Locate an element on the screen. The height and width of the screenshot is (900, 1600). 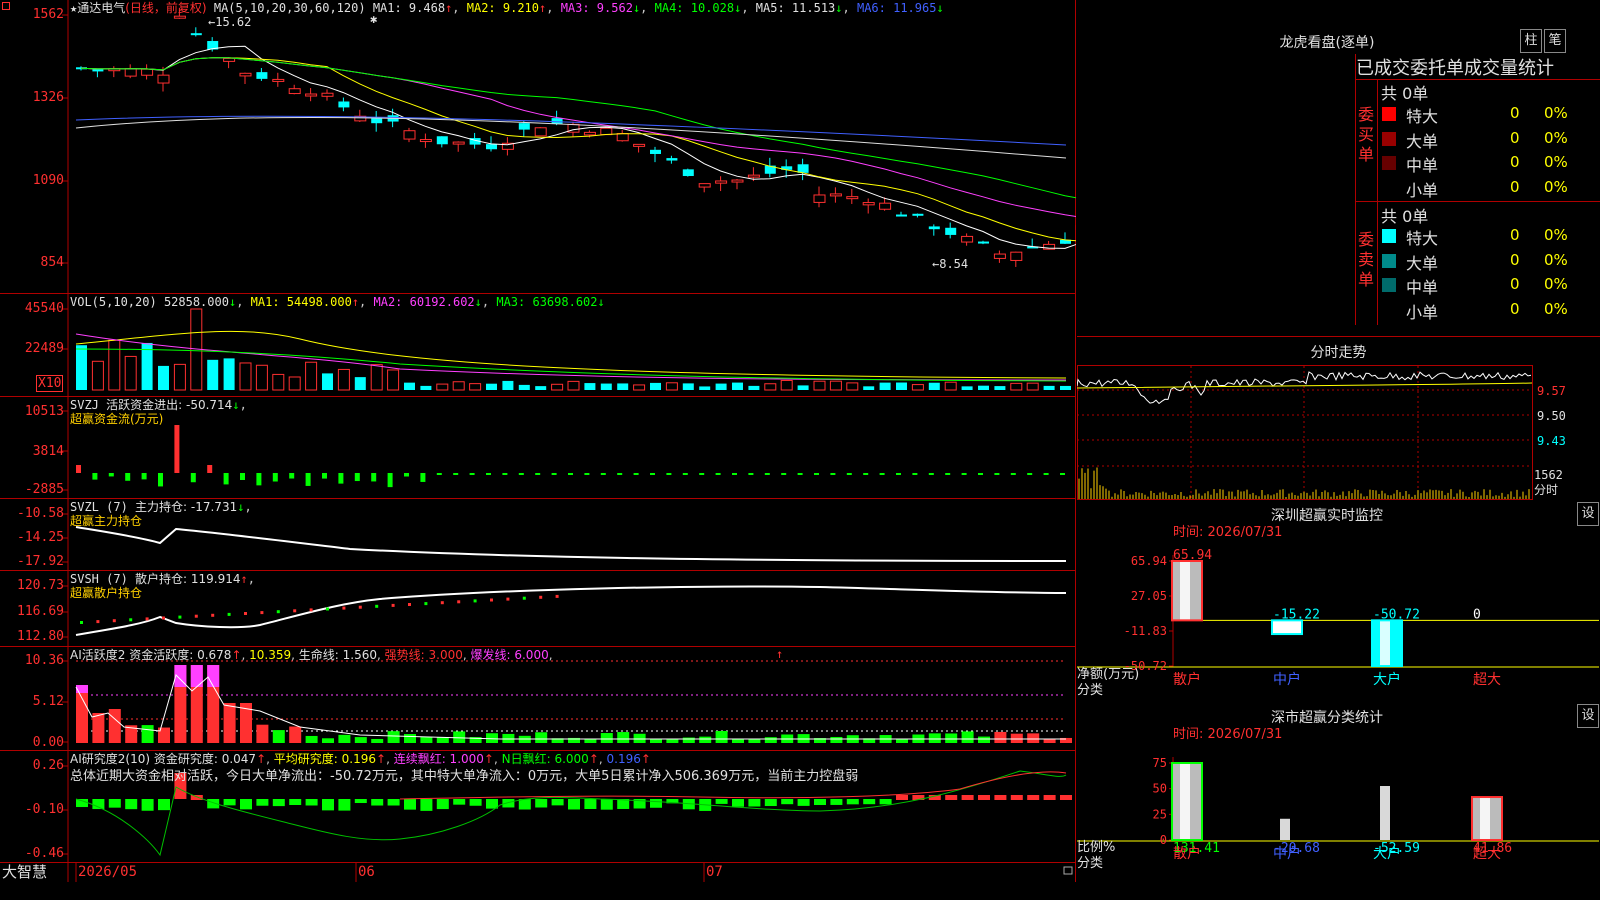
svsh-header: SVSH (7) 散户持仓: 119.914↑, is located at coordinates (162, 579).